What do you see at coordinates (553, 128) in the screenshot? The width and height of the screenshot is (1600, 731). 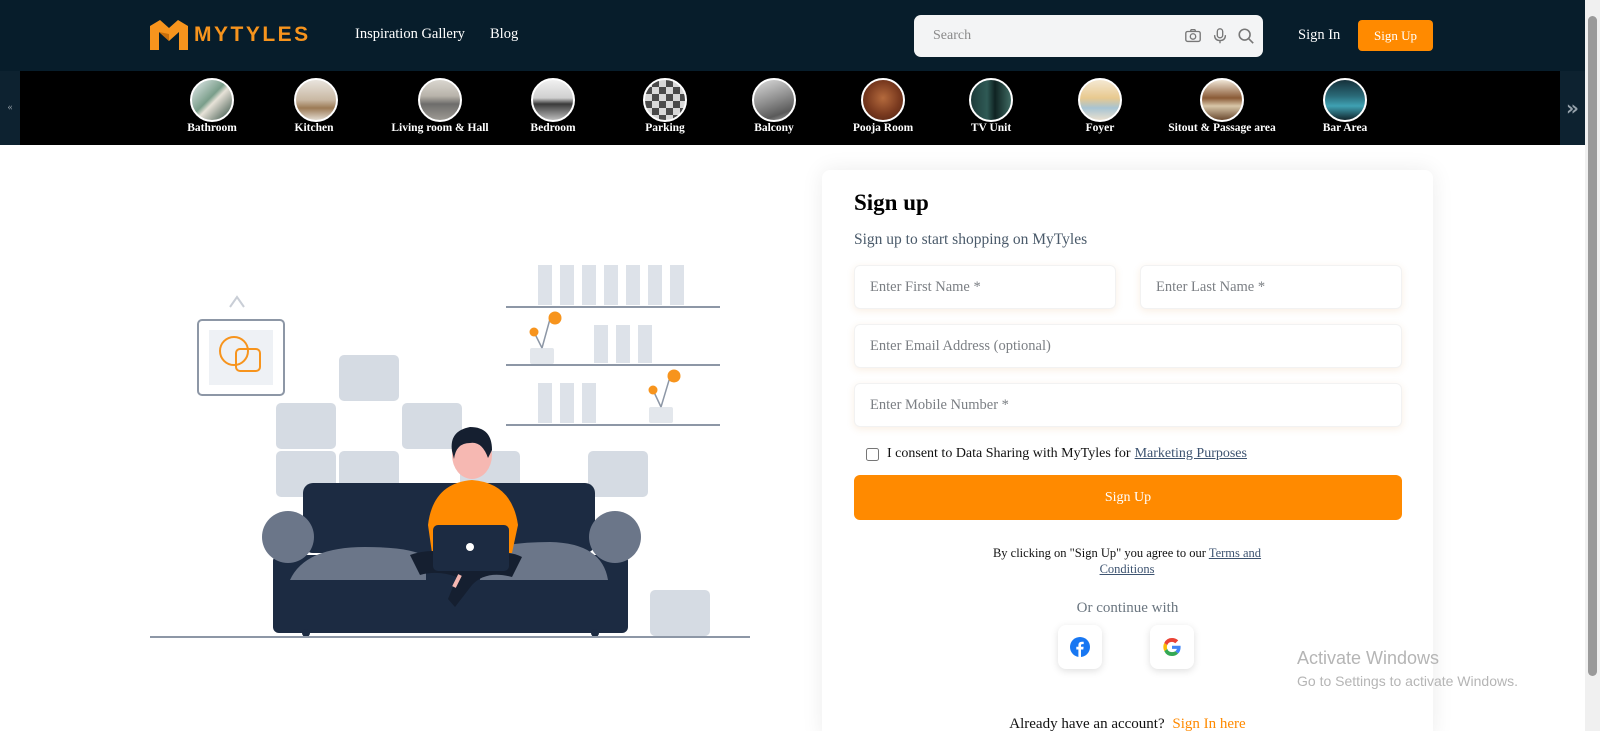 I see `category-label: Bedroom` at bounding box center [553, 128].